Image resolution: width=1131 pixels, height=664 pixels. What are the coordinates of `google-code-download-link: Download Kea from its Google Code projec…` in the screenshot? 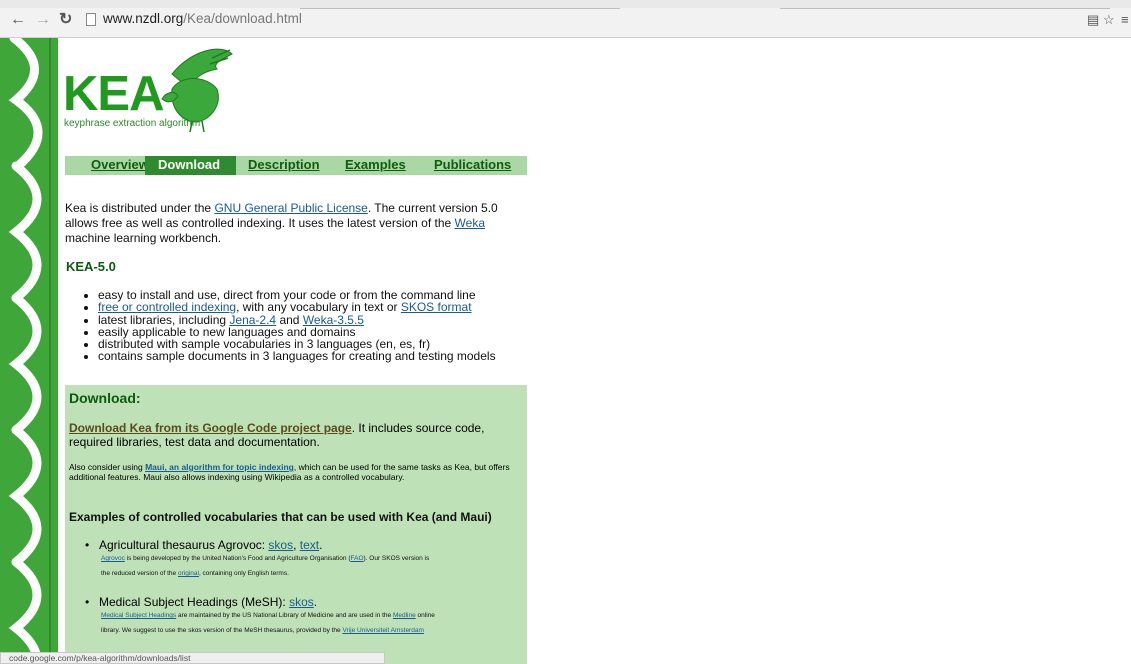 It's located at (210, 428).